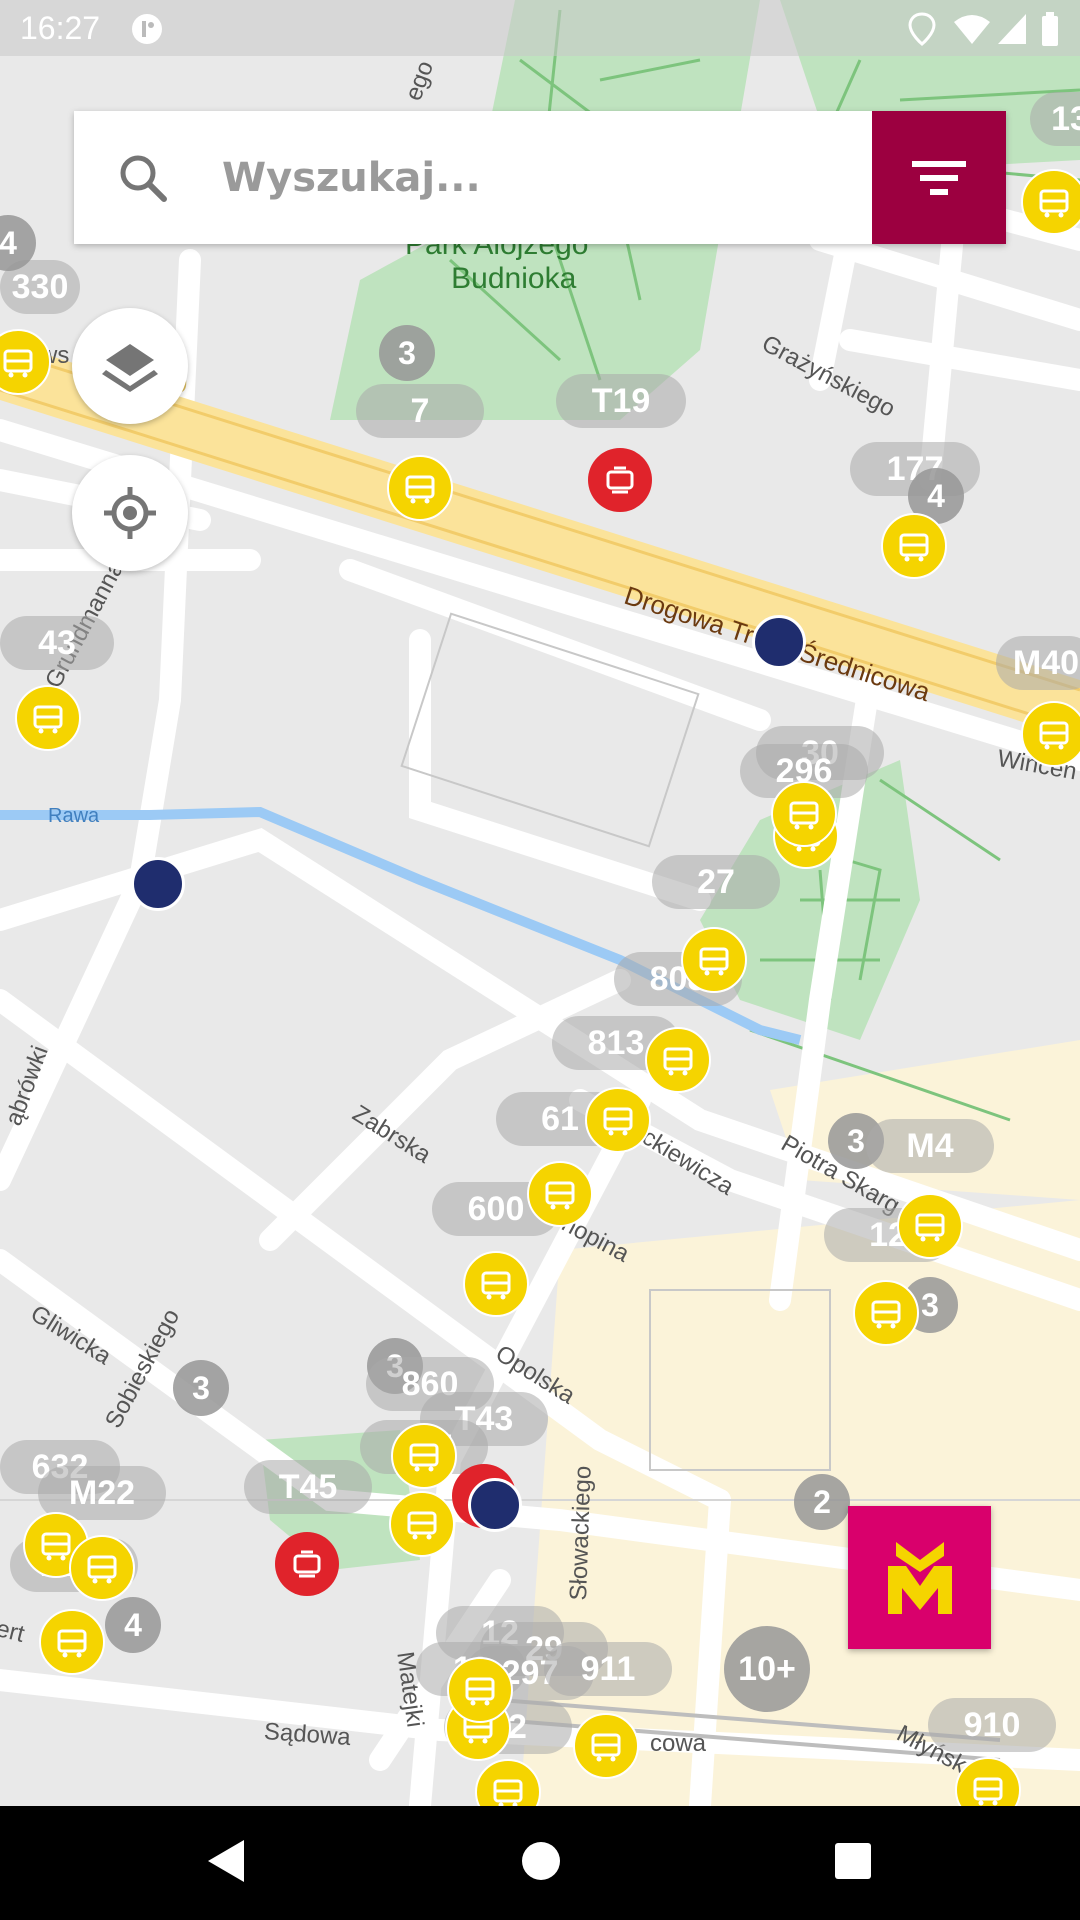 This screenshot has width=1080, height=1920. I want to click on route-badge: 910, so click(992, 1725).